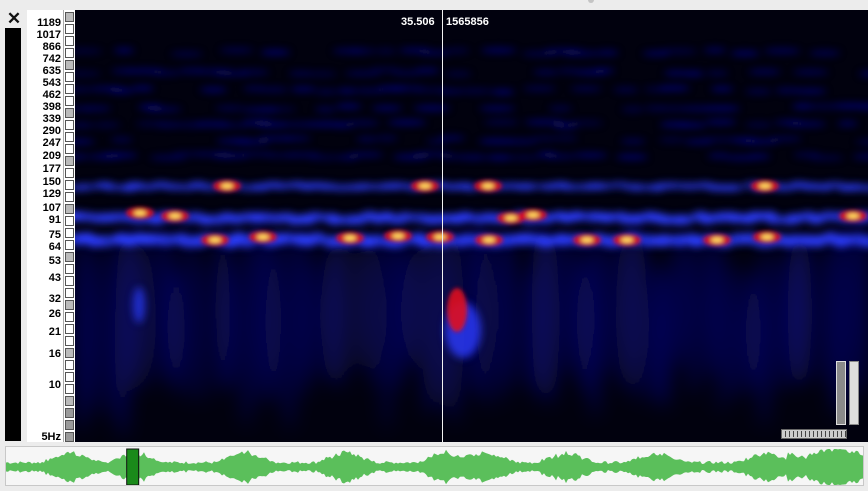 This screenshot has height=491, width=868. What do you see at coordinates (54, 220) in the screenshot?
I see `frequency-tick-label: 91` at bounding box center [54, 220].